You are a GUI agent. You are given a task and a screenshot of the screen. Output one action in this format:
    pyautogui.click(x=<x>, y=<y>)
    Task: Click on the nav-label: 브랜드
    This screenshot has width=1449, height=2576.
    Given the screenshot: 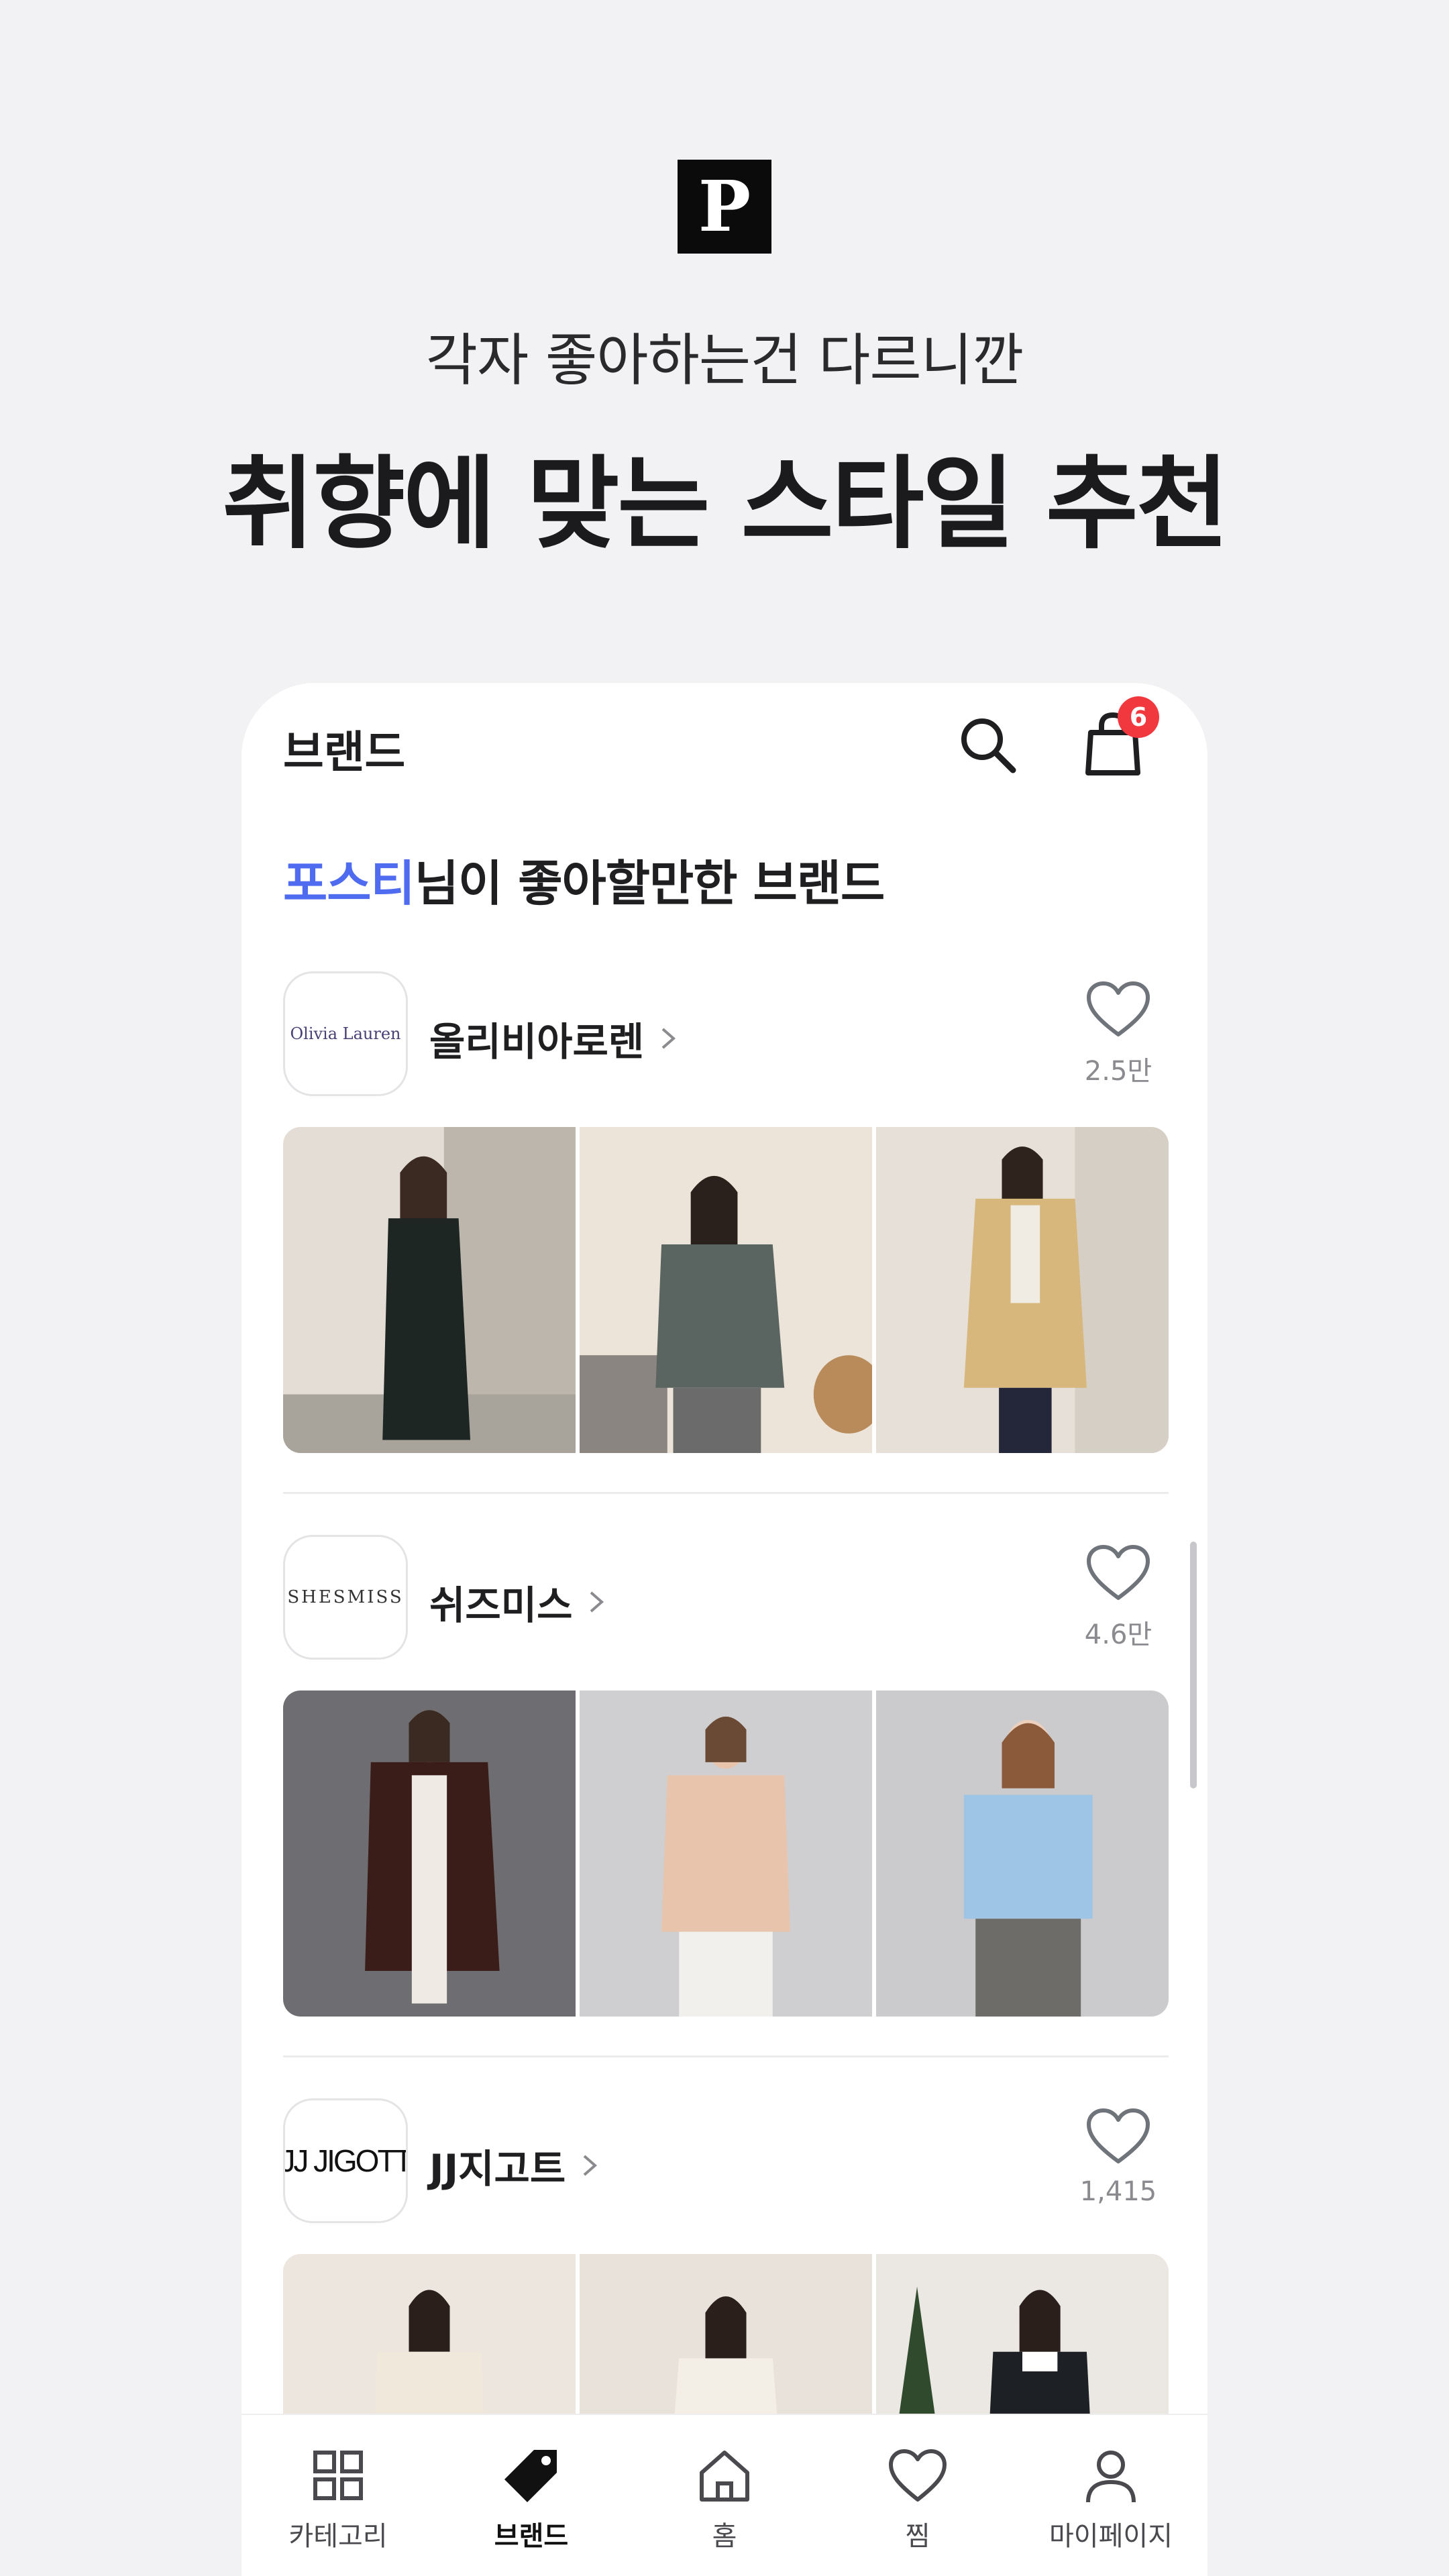 What is the action you would take?
    pyautogui.click(x=531, y=2536)
    